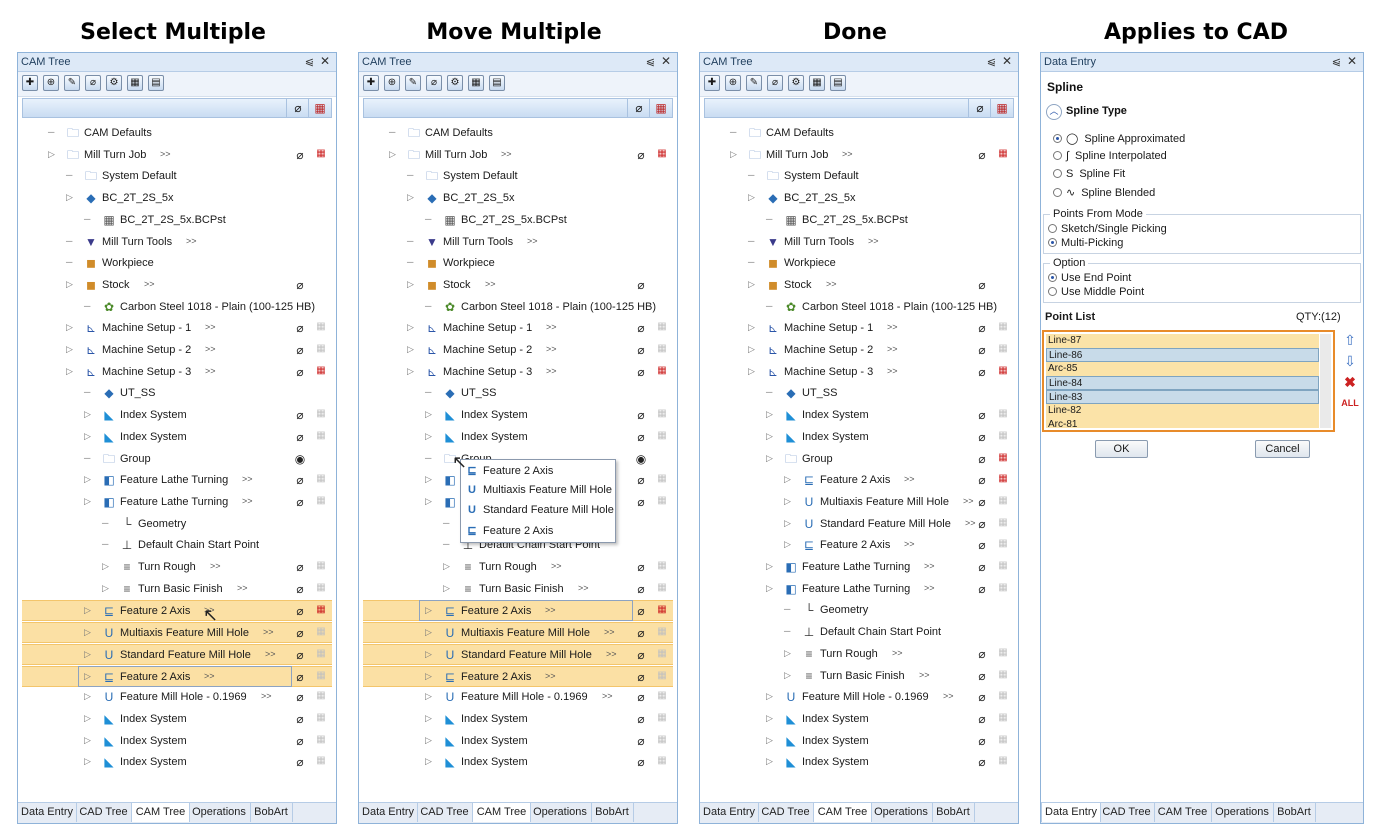 The height and width of the screenshot is (826, 1385). What do you see at coordinates (325, 61) in the screenshot?
I see `close-icon: ✕` at bounding box center [325, 61].